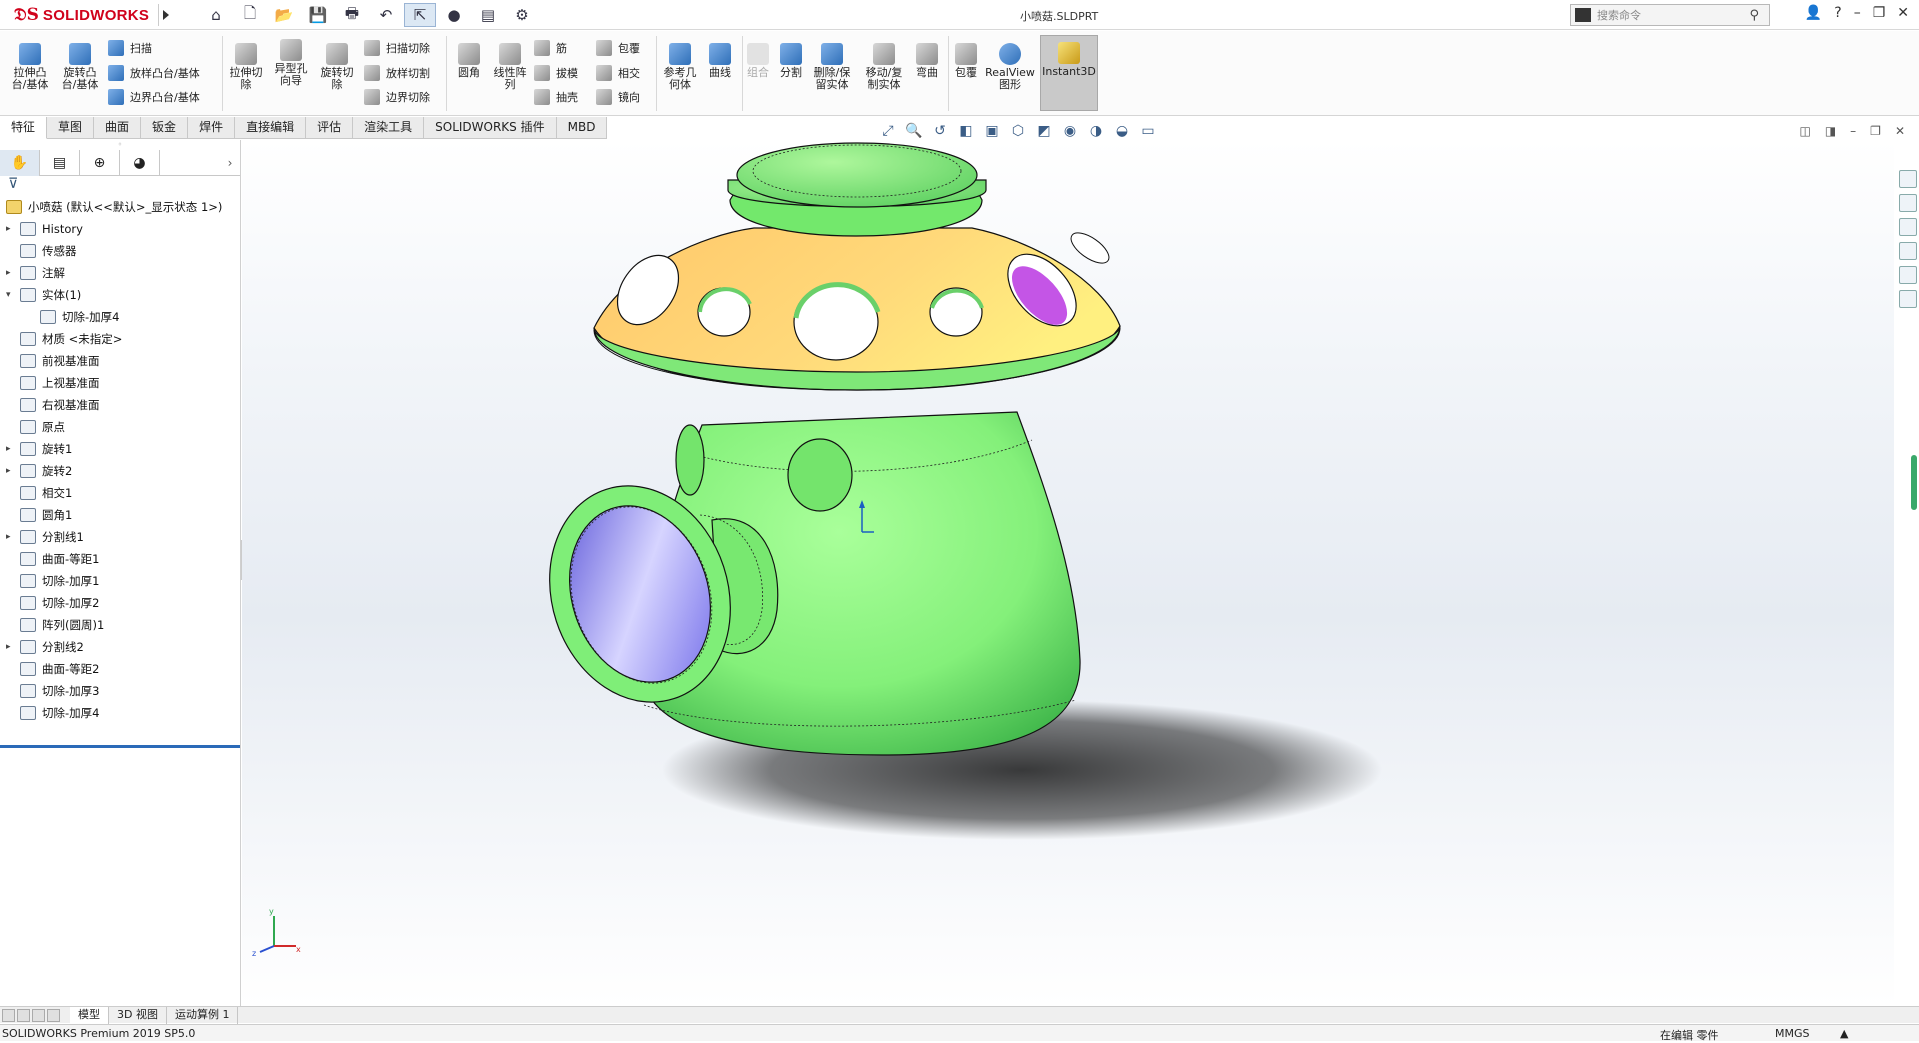 The height and width of the screenshot is (1043, 1919). Describe the element at coordinates (1018, 131) in the screenshot. I see `view-orientation-icon: ⬡` at that location.